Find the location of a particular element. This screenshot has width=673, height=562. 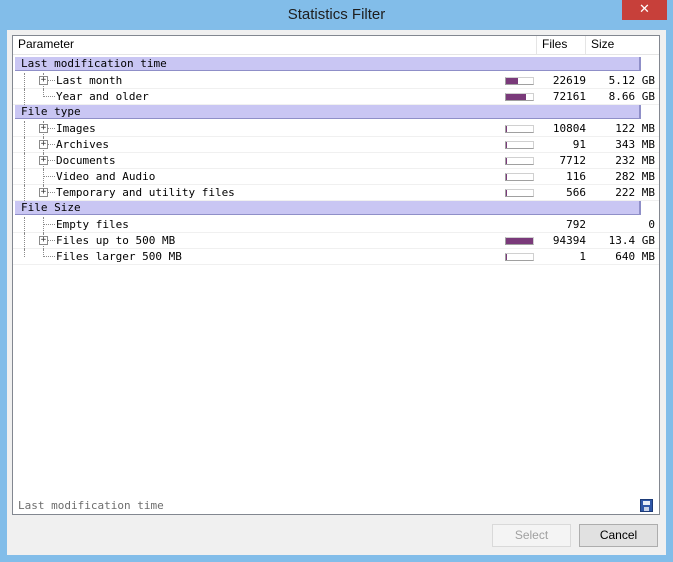

column-header-files: Files is located at coordinates (561, 45).